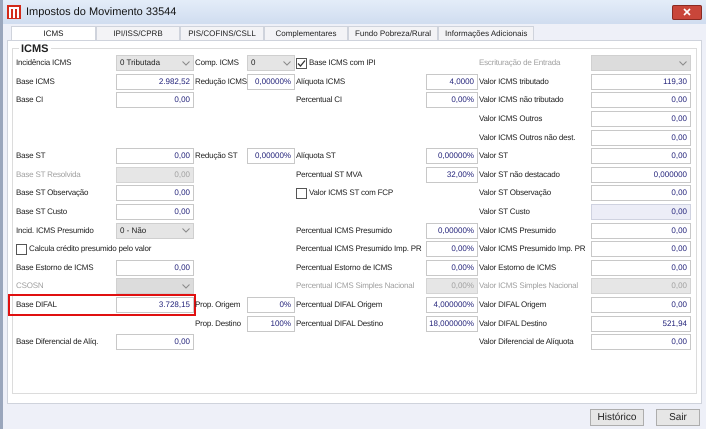  What do you see at coordinates (14, 12) in the screenshot?
I see `app-logo-icon` at bounding box center [14, 12].